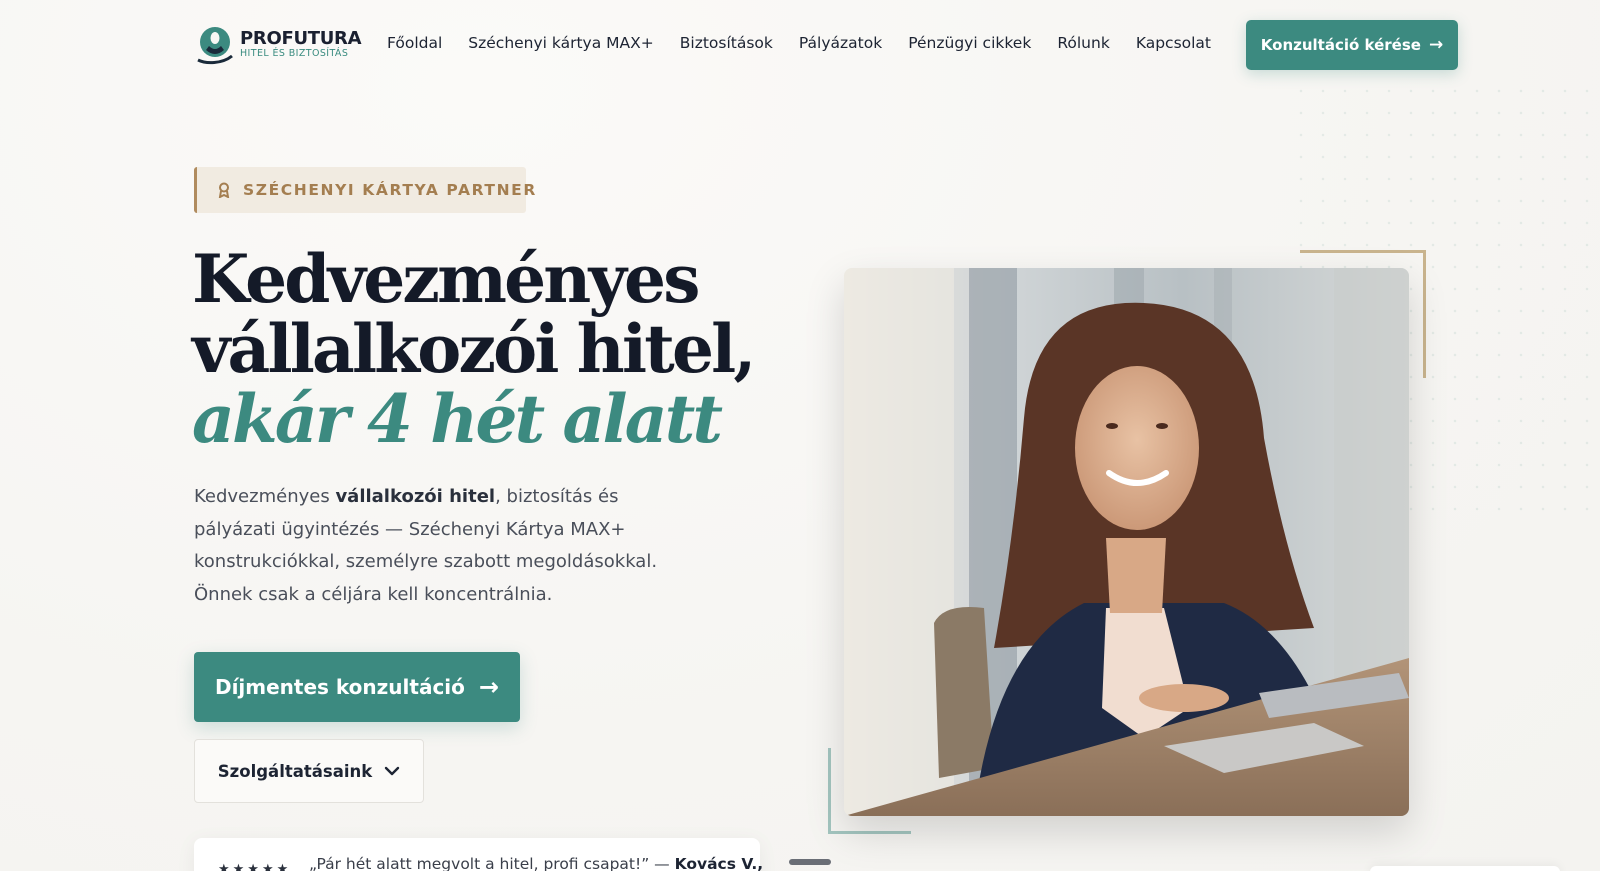 The height and width of the screenshot is (871, 1600). I want to click on testimonial-author: Kovács V.,, so click(719, 863).